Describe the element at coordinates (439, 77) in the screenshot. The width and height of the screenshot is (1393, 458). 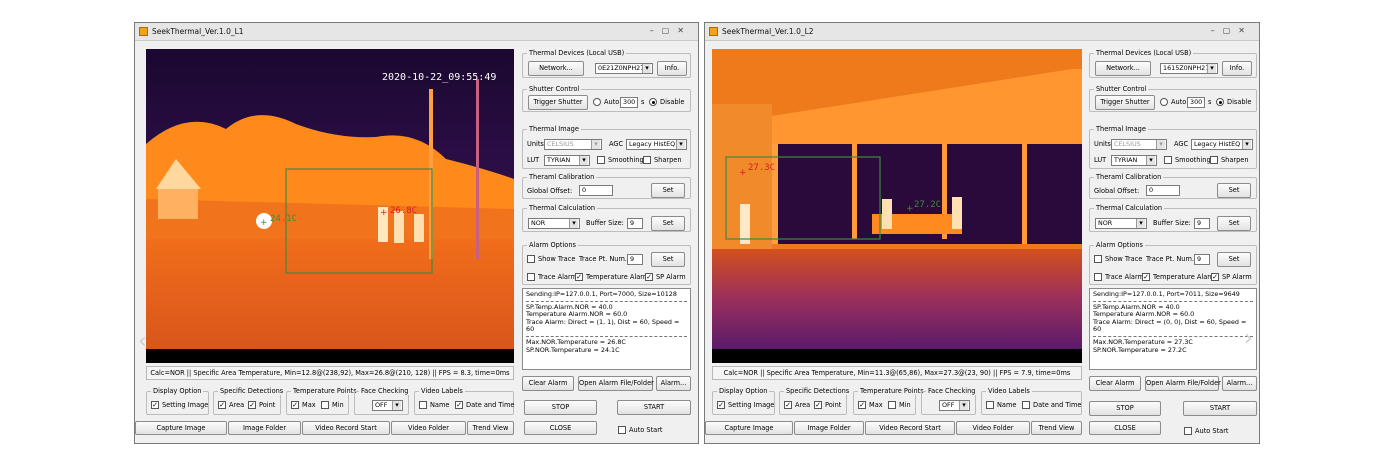
I see `timestamp-overlay: 2020-10-22_09:55:49` at that location.